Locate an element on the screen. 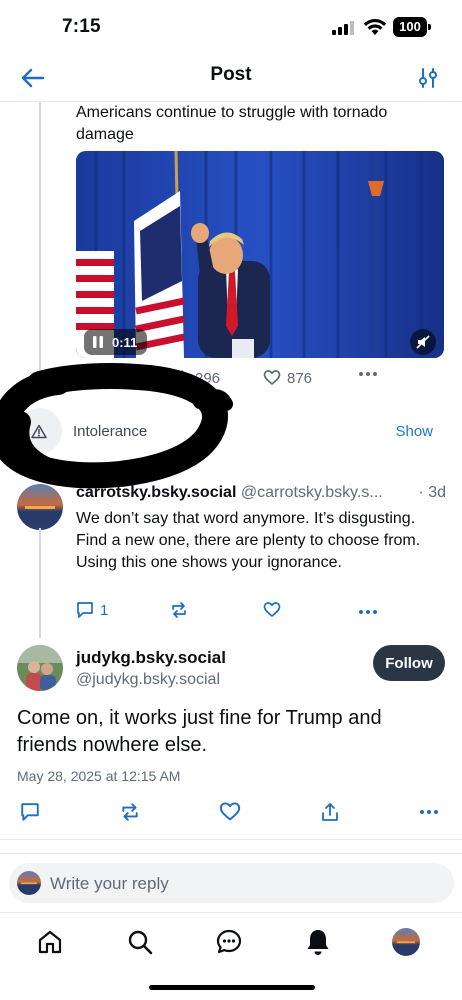 This screenshot has height=1000, width=462. people-photo-avatar-image is located at coordinates (40, 668).